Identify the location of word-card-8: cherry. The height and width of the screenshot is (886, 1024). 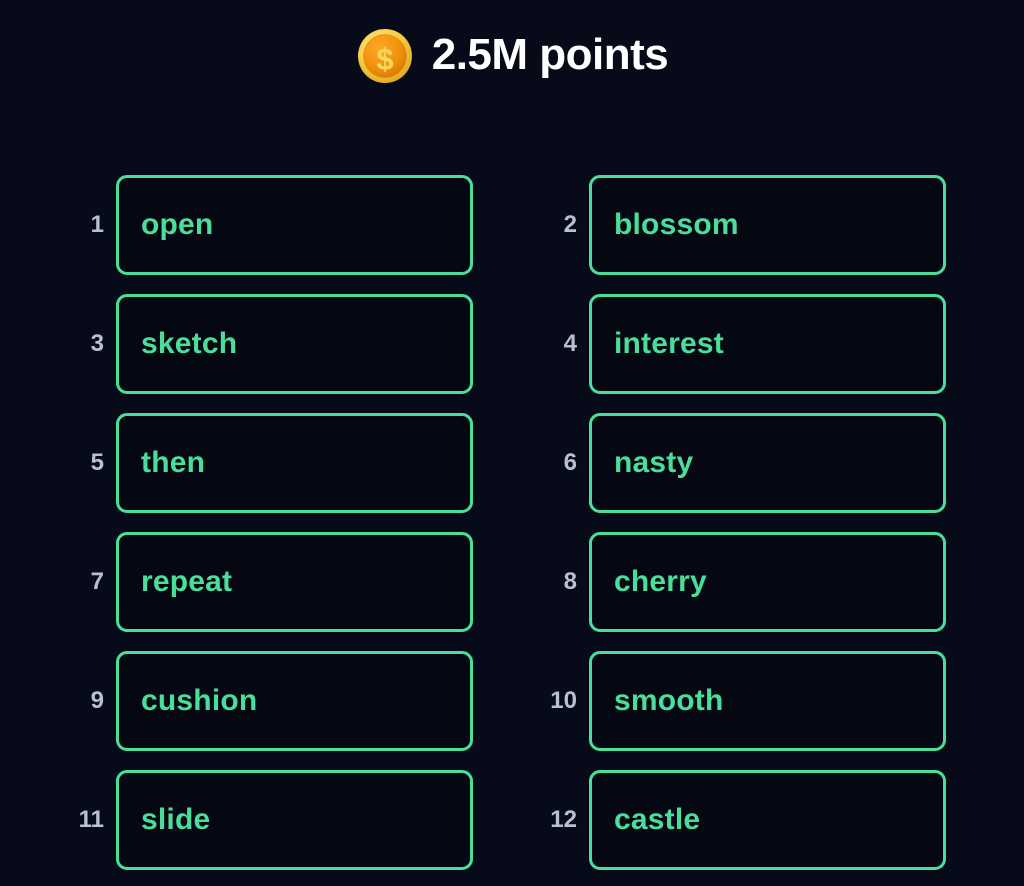
(767, 581).